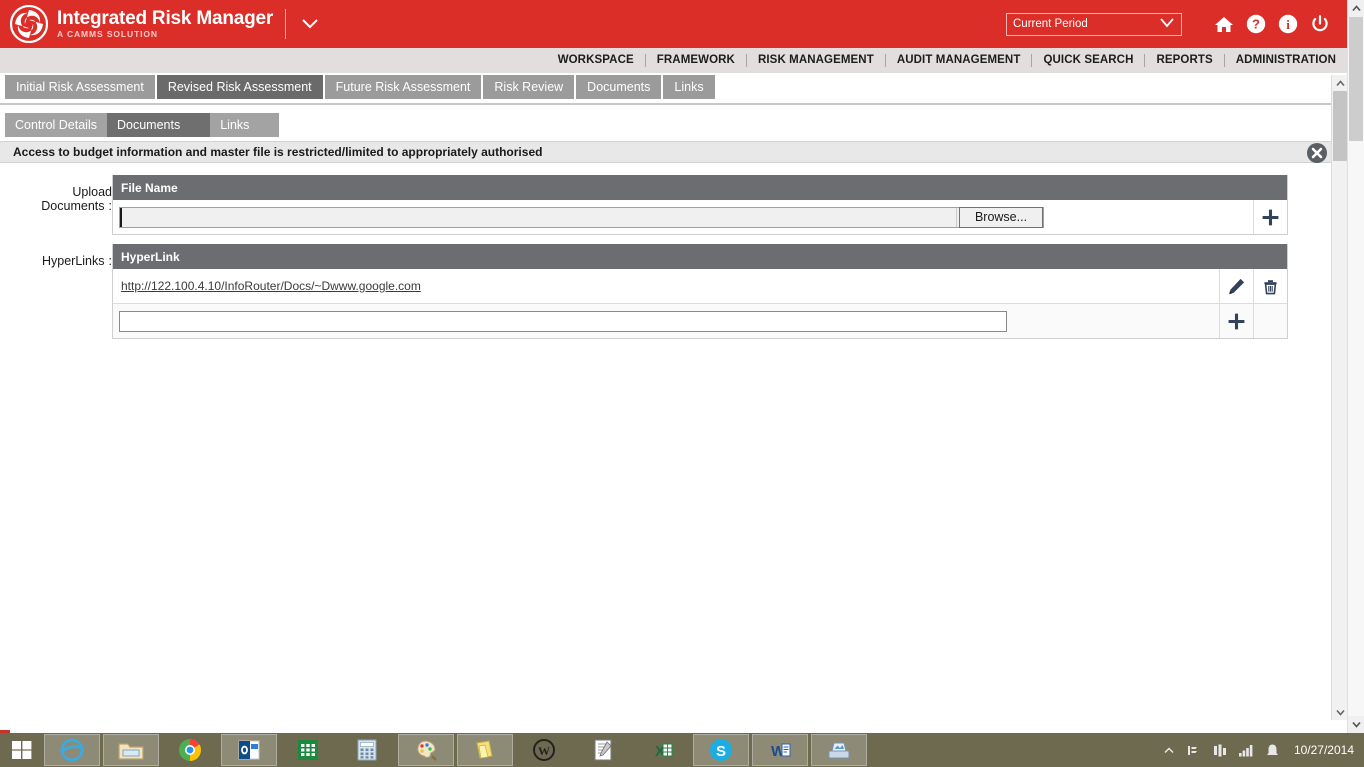 The width and height of the screenshot is (1364, 767). Describe the element at coordinates (1324, 750) in the screenshot. I see `taskbar-date: 10/27/2014` at that location.